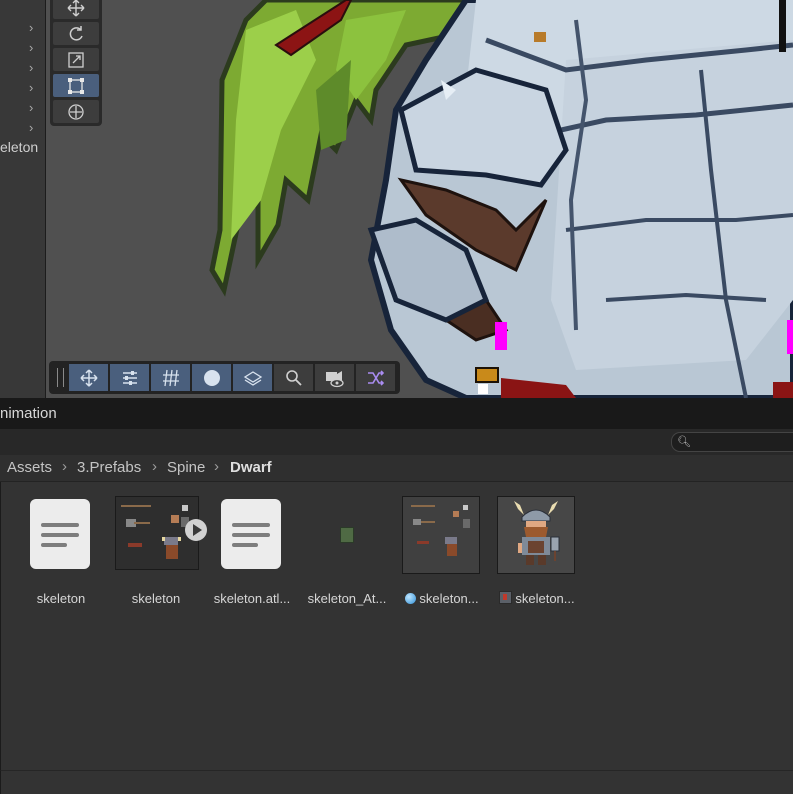  Describe the element at coordinates (396, 413) in the screenshot. I see `panel-tab-bar: nimation` at that location.